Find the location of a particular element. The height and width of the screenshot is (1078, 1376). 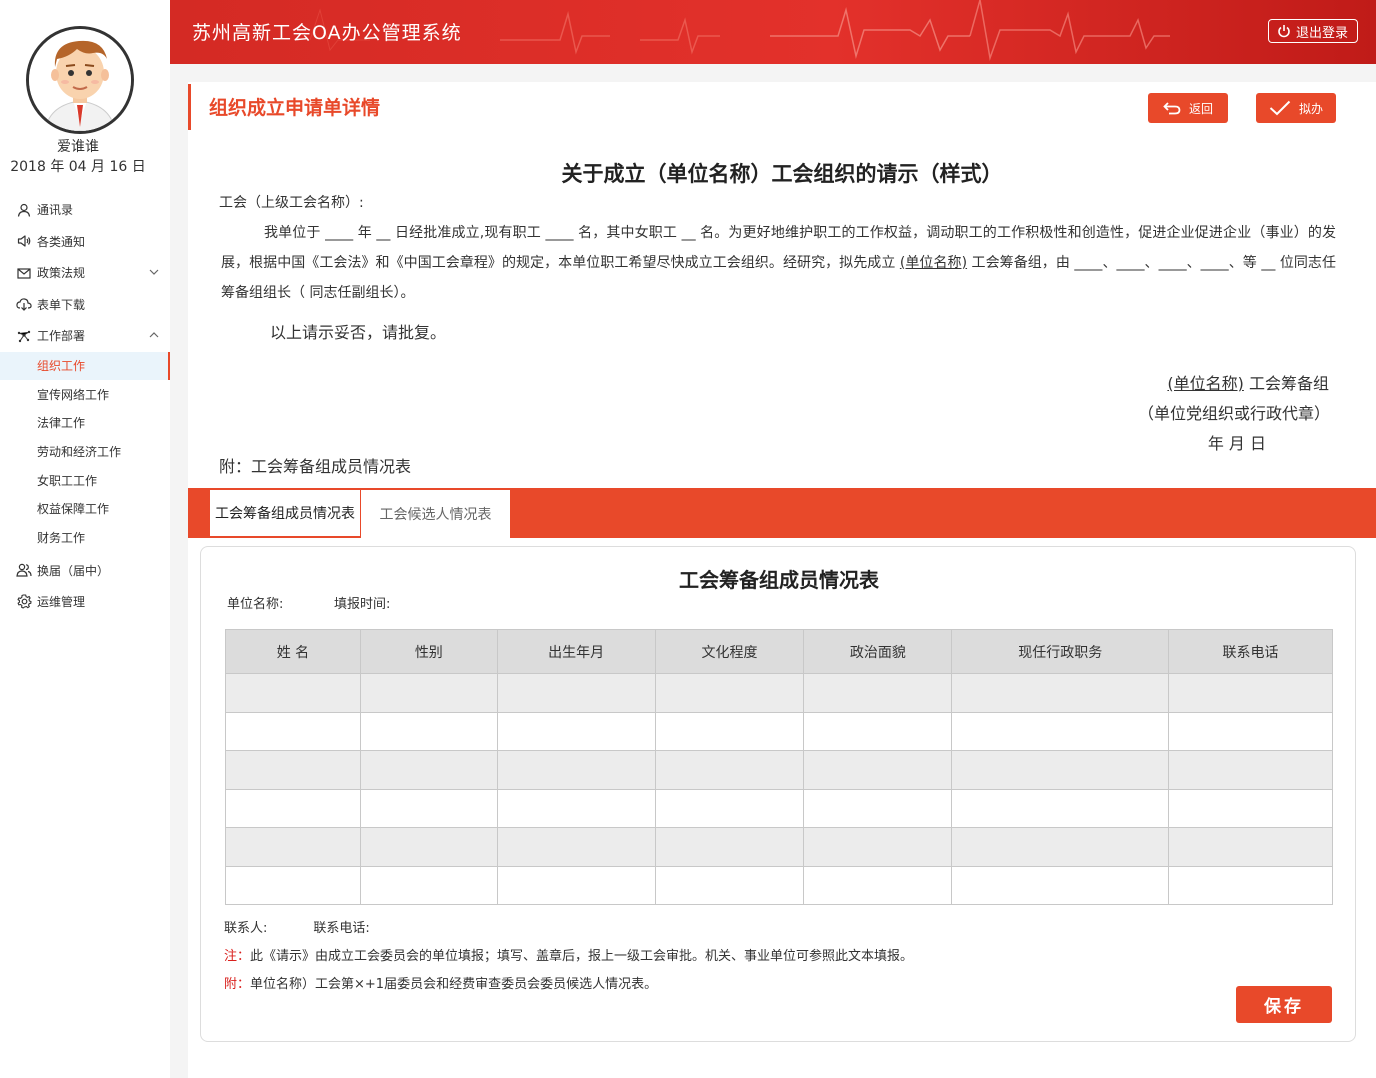

logout-label: 退出登录 is located at coordinates (1321, 33).